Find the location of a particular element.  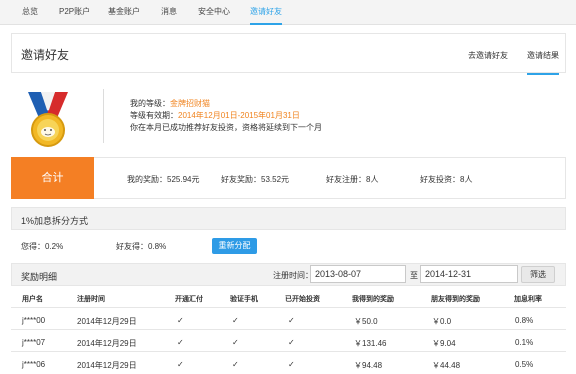

tab-go-invite: 去邀请好友 is located at coordinates (488, 55).